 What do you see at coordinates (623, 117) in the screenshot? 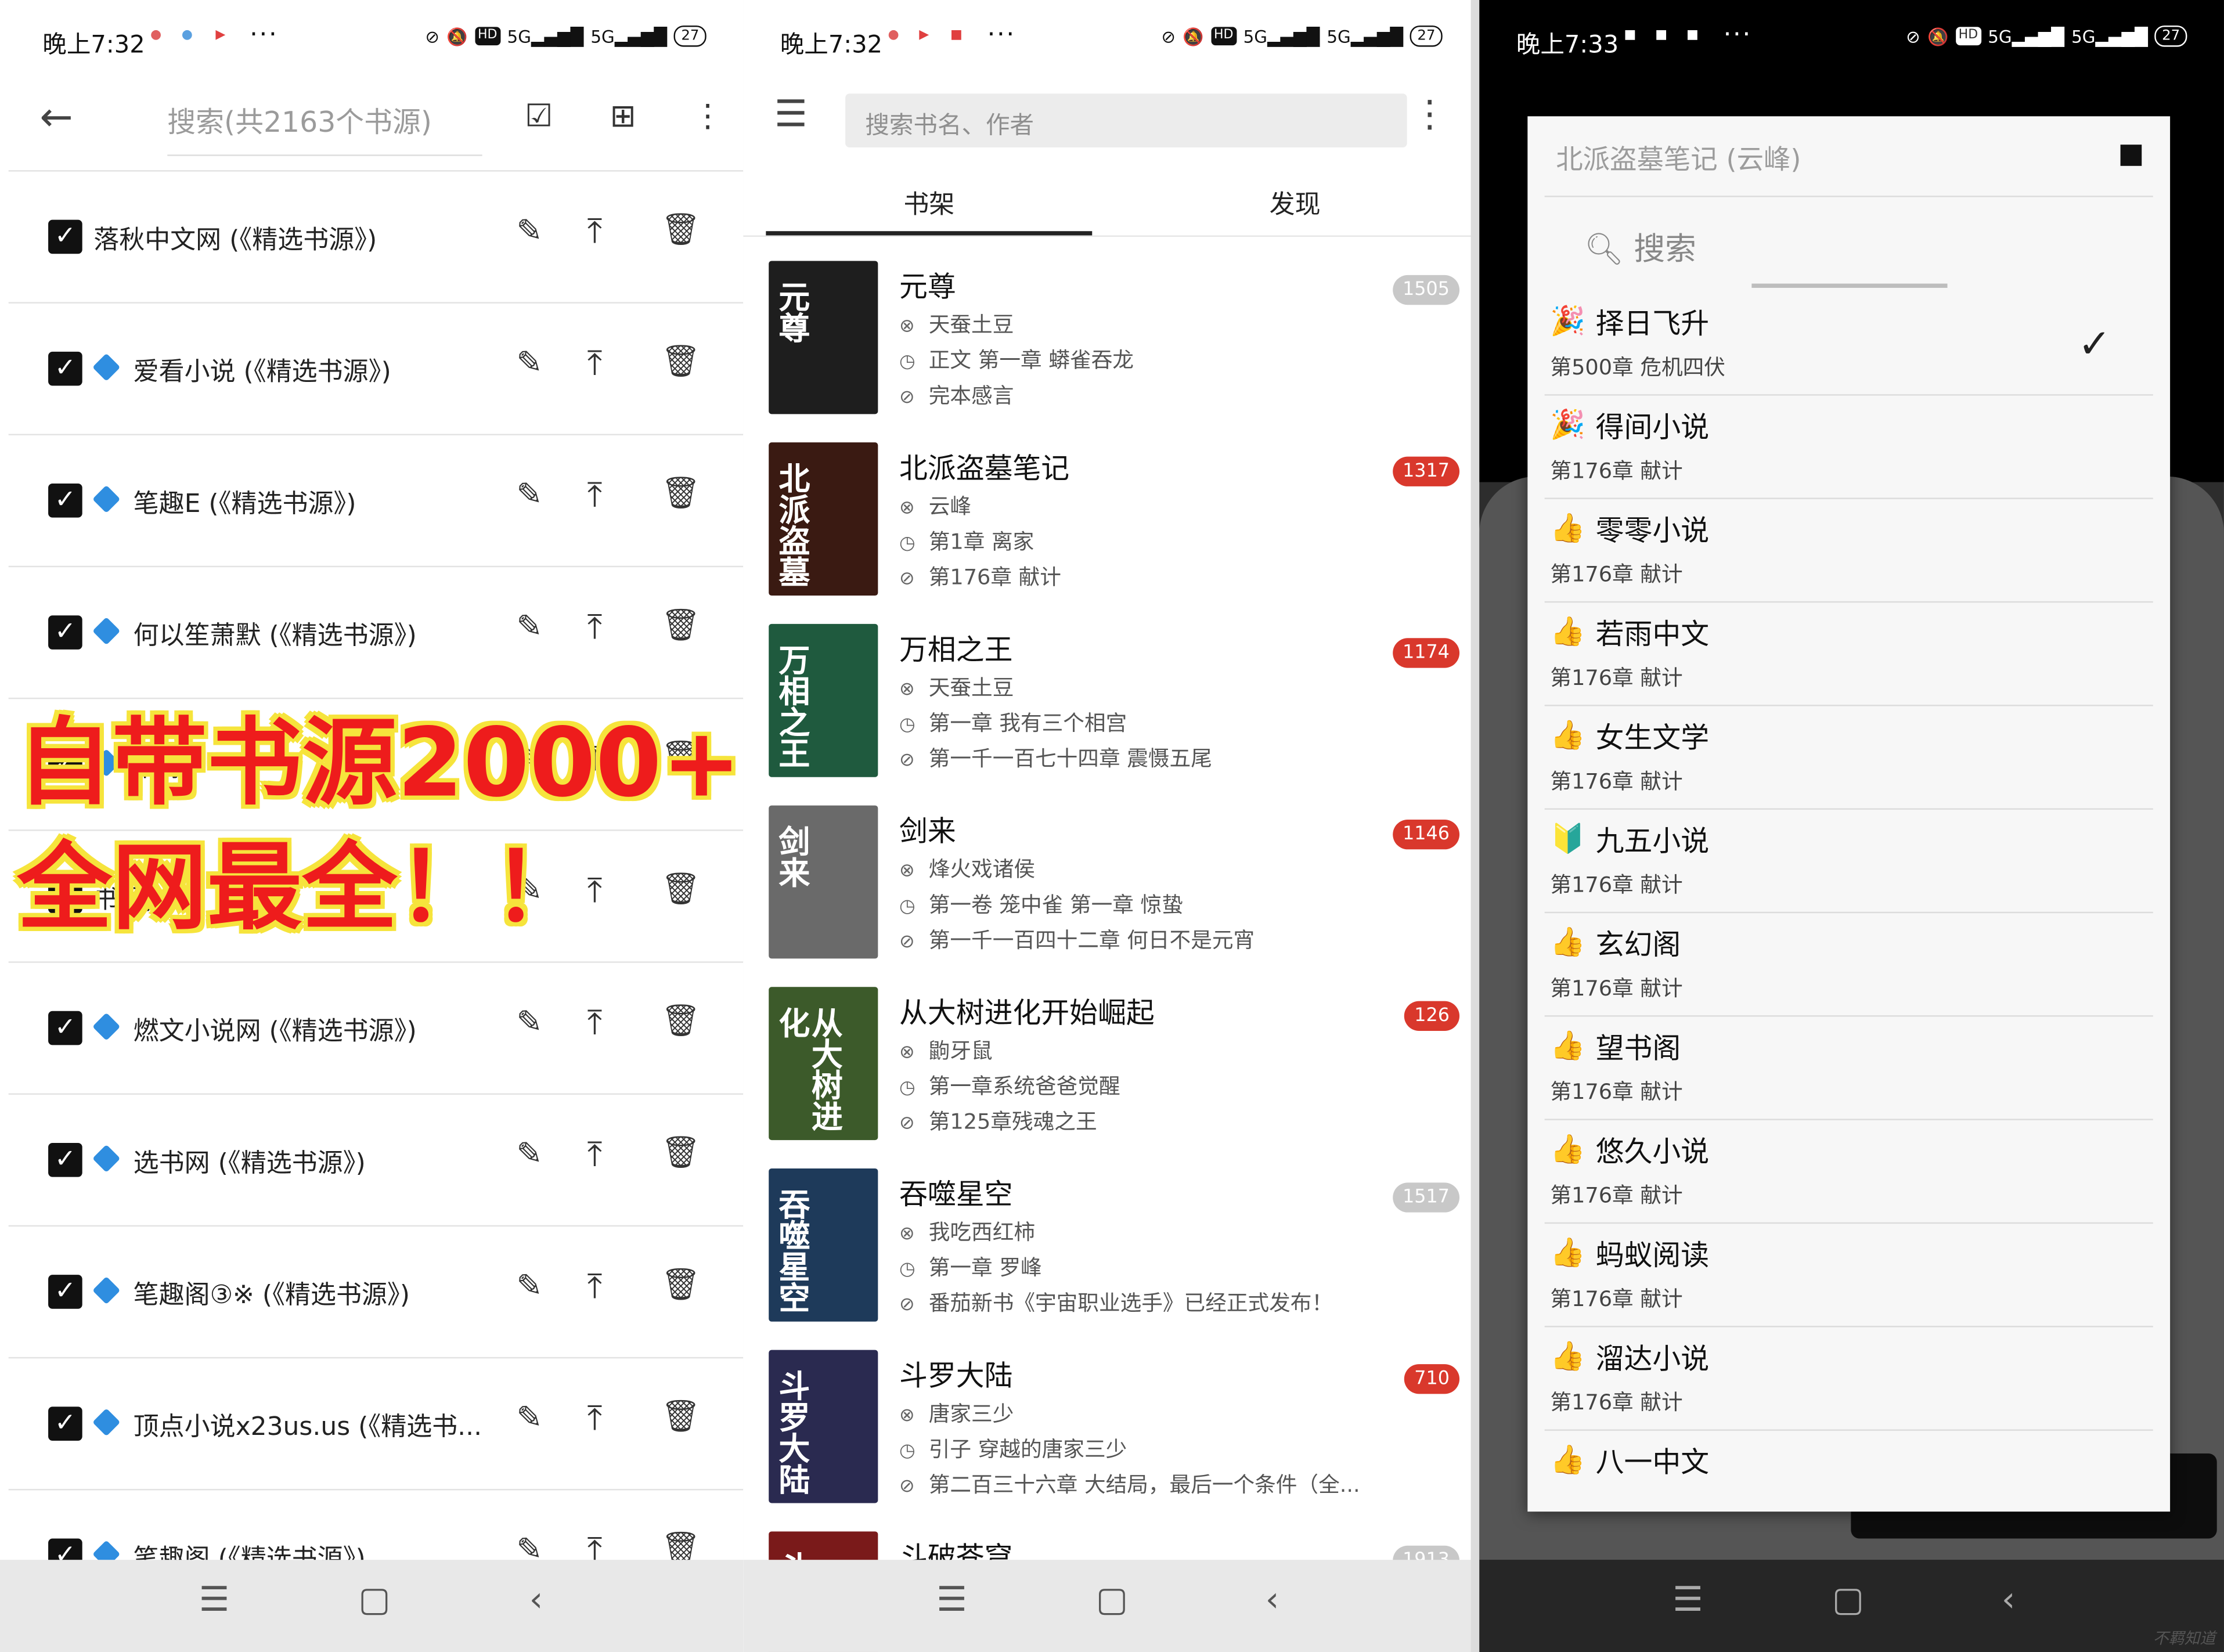
I see `group-icon: ⊞` at bounding box center [623, 117].